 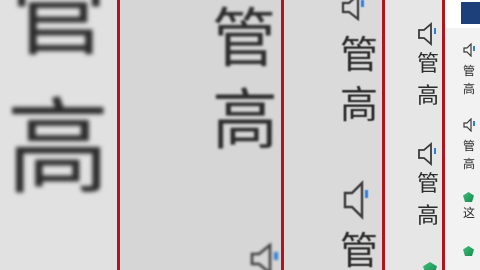 What do you see at coordinates (469, 213) in the screenshot?
I see `list-item-text-1: 这` at bounding box center [469, 213].